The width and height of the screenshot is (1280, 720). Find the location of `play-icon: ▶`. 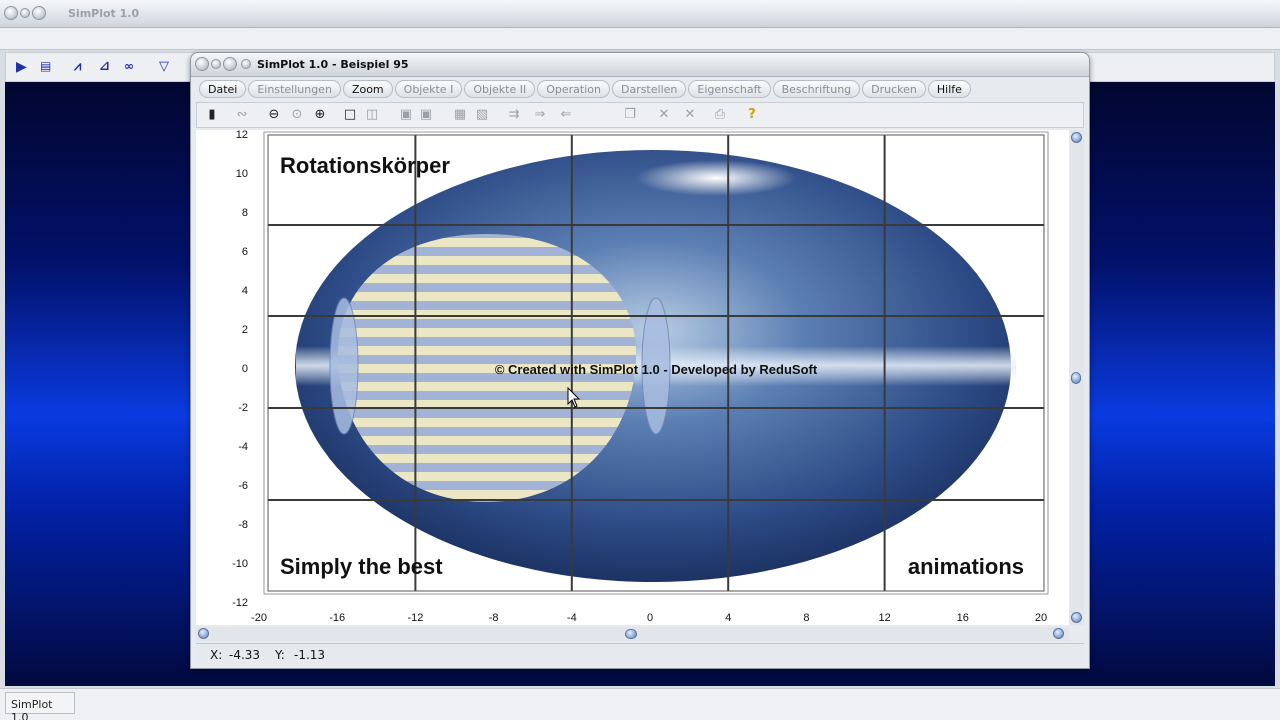

play-icon: ▶ is located at coordinates (21, 67).